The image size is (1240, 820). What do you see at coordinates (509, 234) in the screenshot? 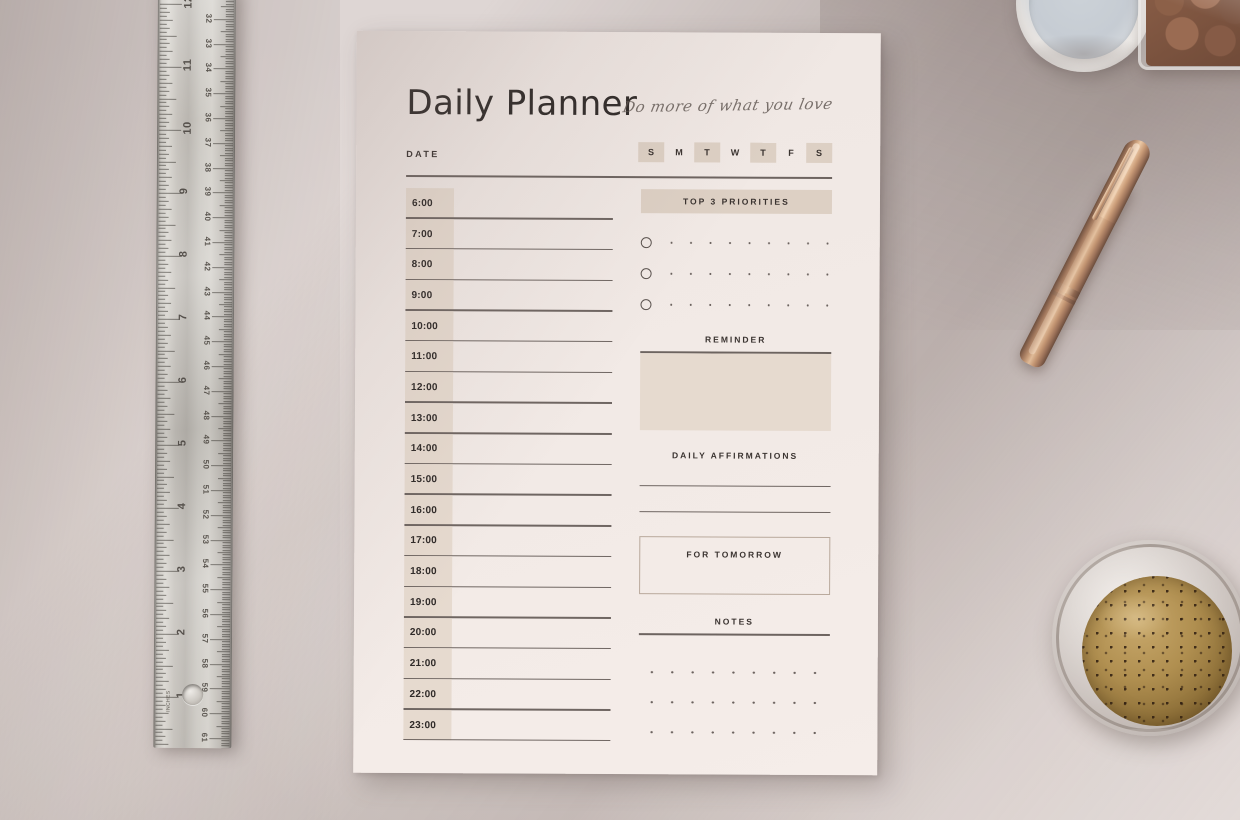
I see `schedule-row: 7:00` at bounding box center [509, 234].